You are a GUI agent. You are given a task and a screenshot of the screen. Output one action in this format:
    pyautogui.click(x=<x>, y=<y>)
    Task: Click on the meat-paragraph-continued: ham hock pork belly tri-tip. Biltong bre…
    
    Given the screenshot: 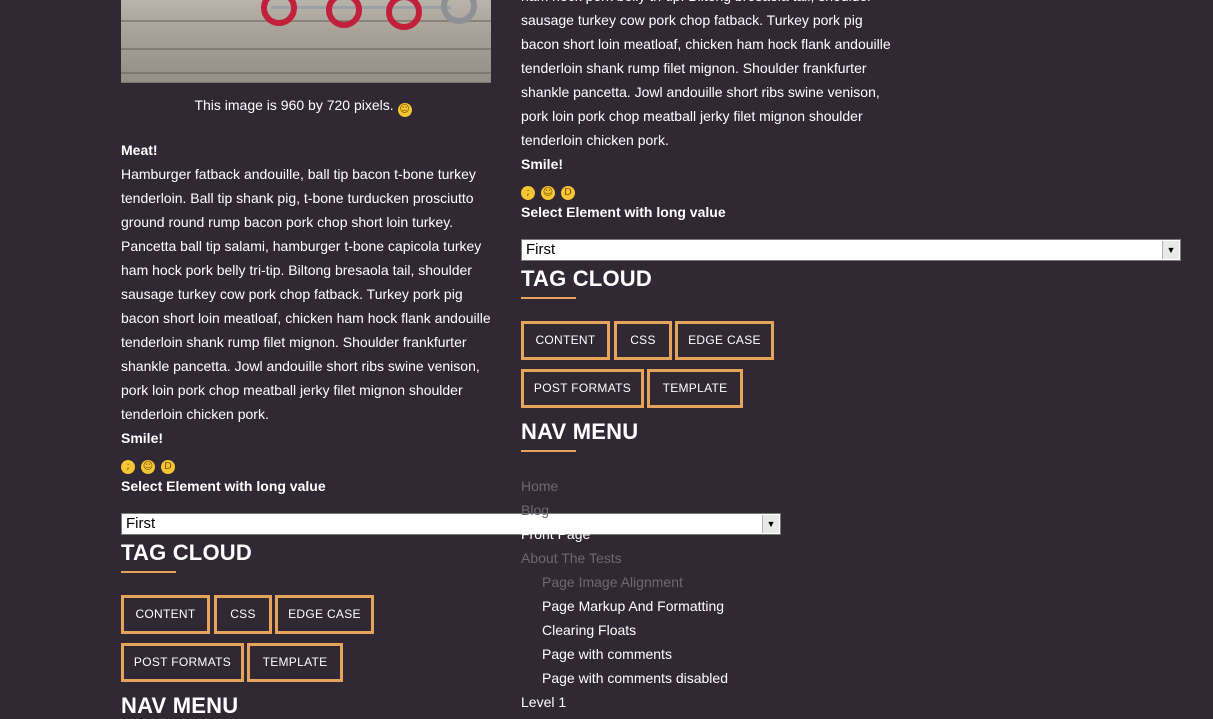 What is the action you would take?
    pyautogui.click(x=711, y=112)
    